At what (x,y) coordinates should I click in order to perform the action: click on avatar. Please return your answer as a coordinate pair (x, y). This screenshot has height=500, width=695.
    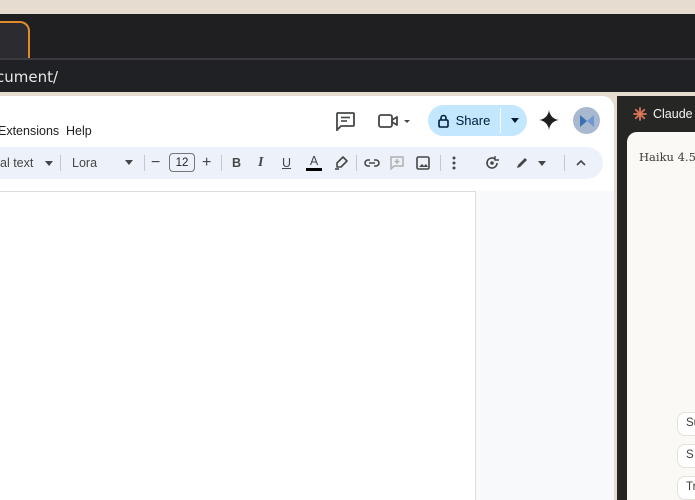
    Looking at the image, I should click on (586, 120).